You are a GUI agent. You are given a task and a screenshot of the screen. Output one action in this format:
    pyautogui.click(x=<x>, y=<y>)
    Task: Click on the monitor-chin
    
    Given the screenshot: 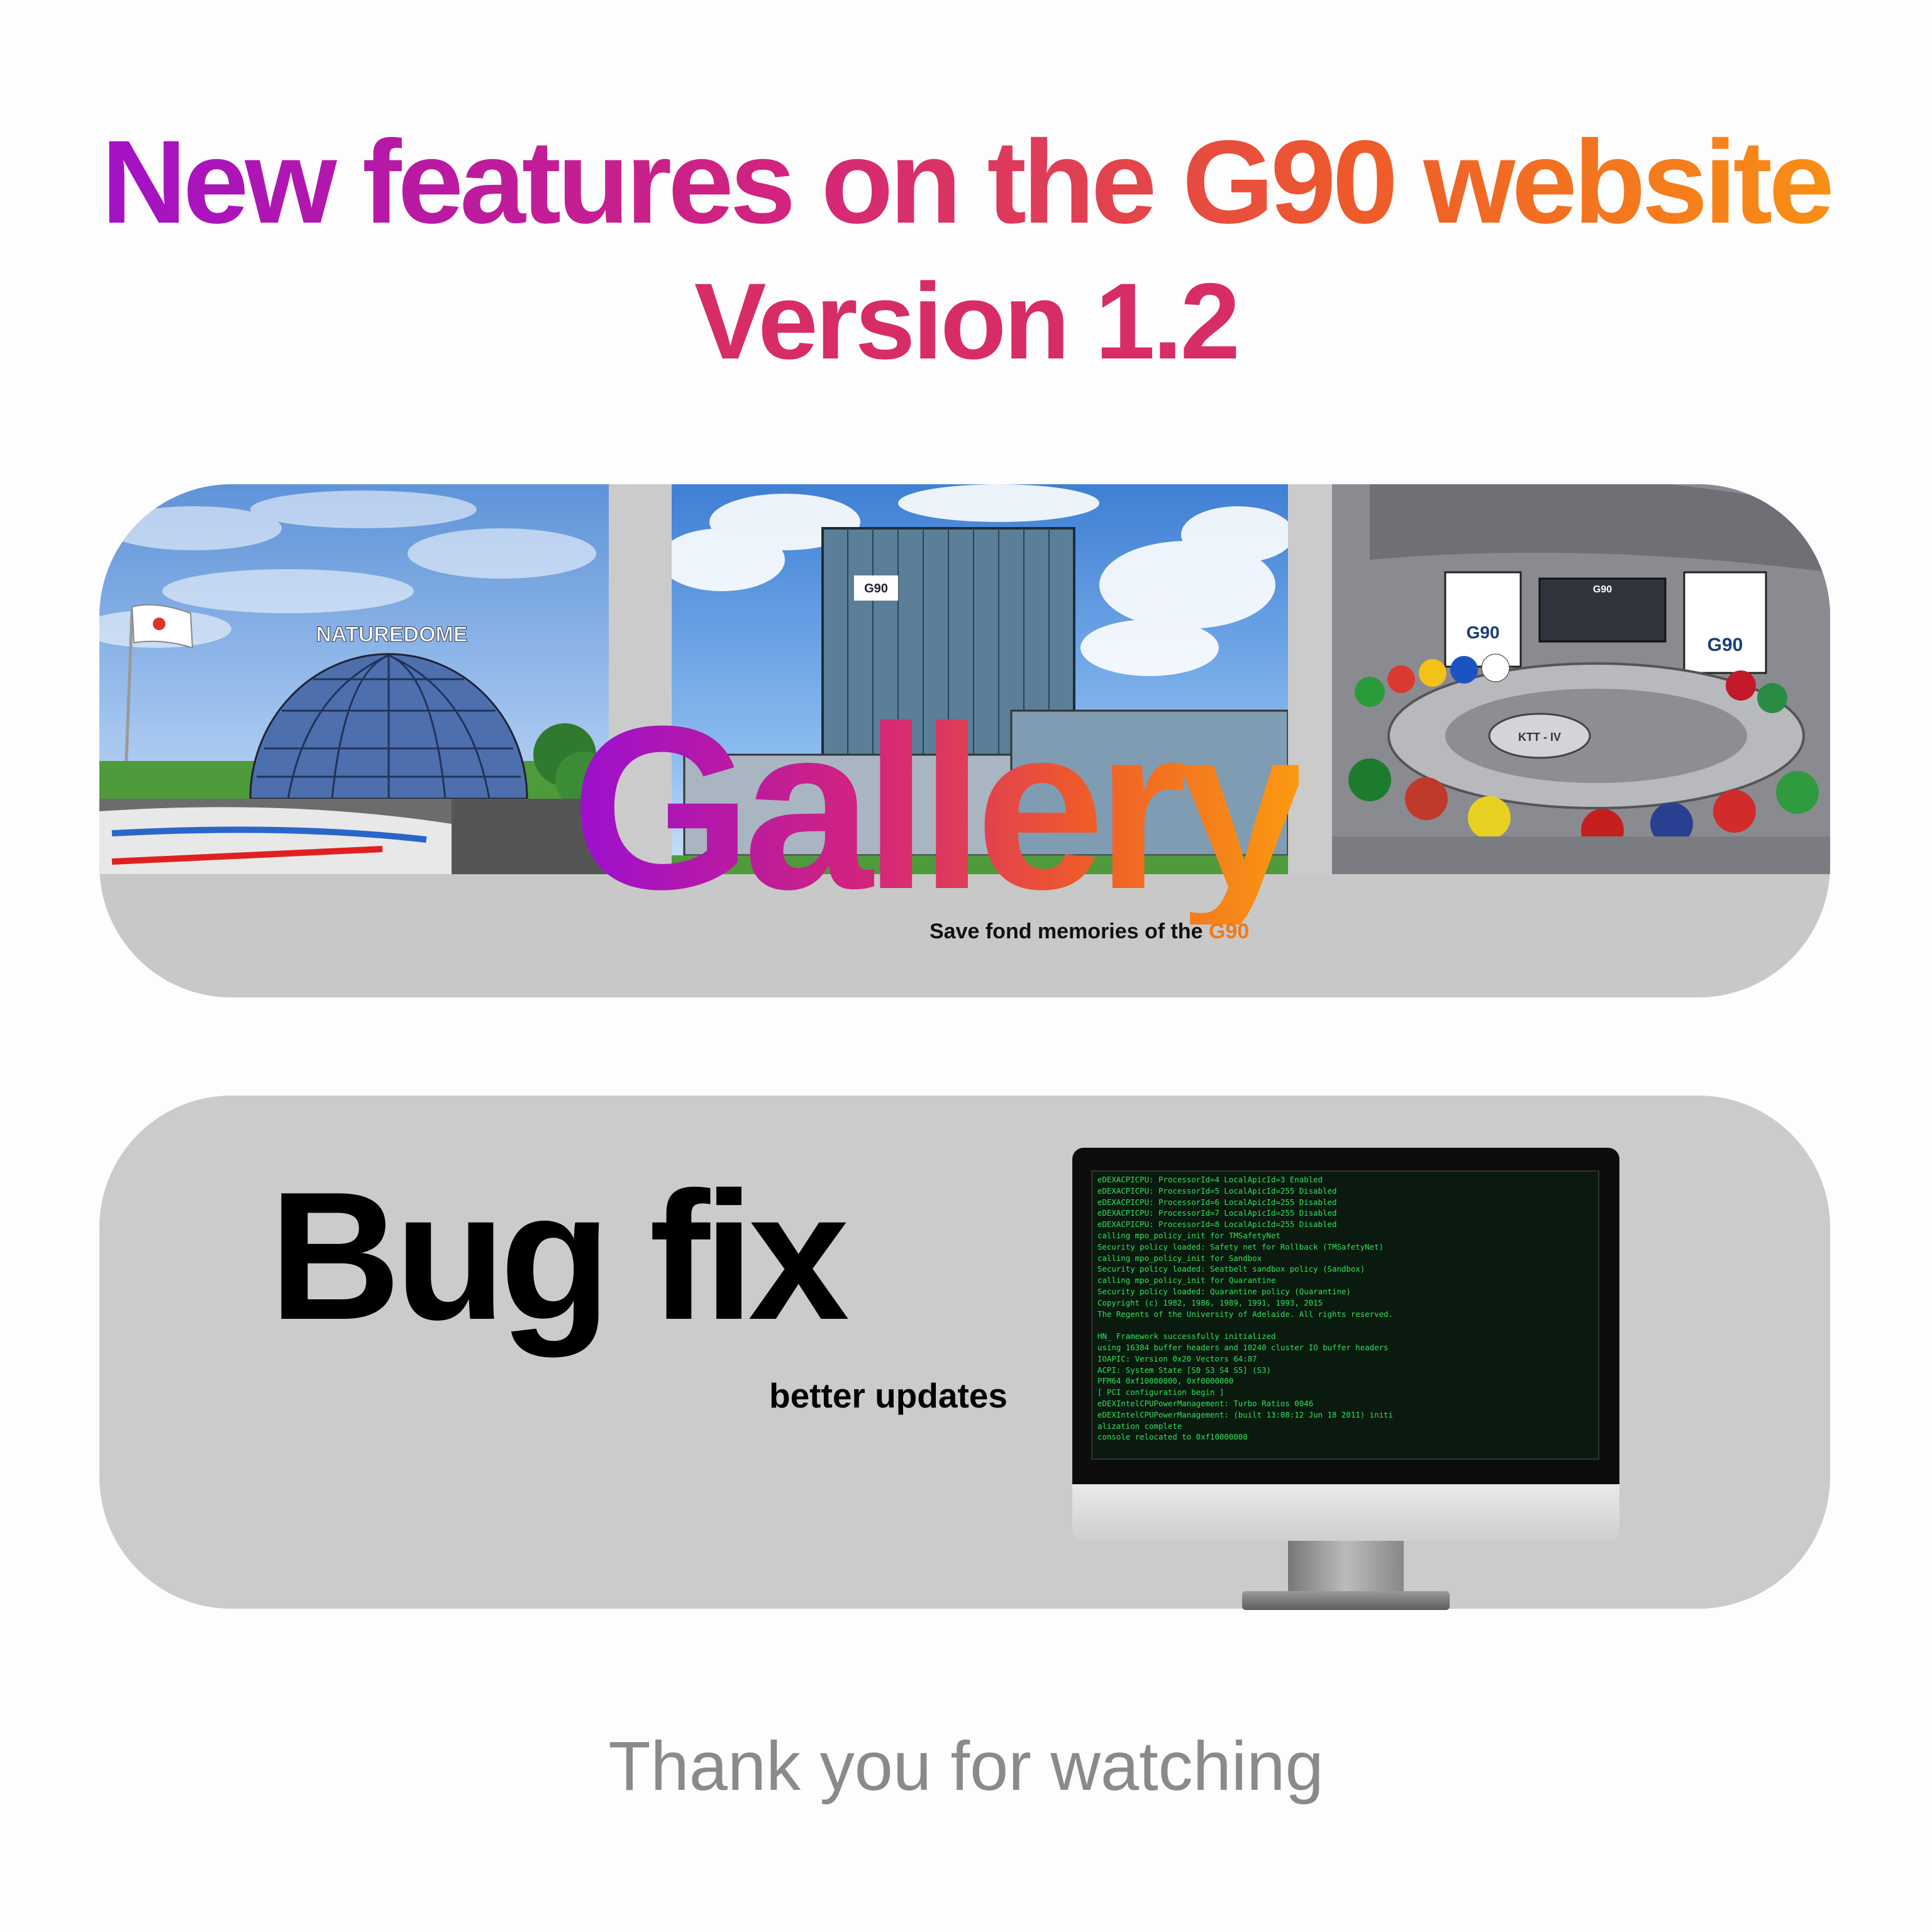 What is the action you would take?
    pyautogui.click(x=1345, y=1512)
    